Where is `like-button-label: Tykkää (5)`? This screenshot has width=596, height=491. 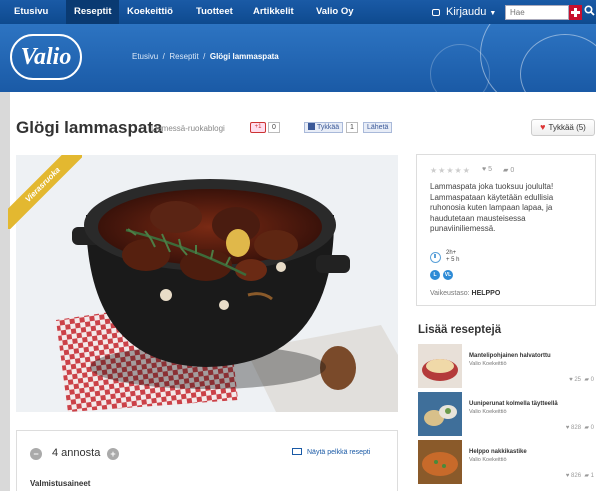 like-button-label: Tykkää (5) is located at coordinates (567, 127).